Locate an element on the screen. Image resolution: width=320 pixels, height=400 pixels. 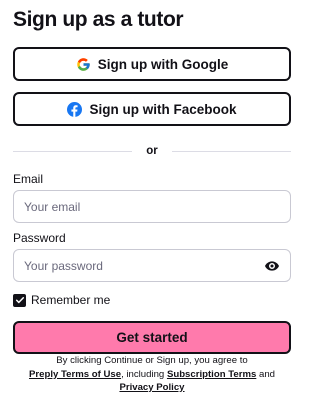
terms-of-use-link: Preply Terms of Use is located at coordinates (75, 374).